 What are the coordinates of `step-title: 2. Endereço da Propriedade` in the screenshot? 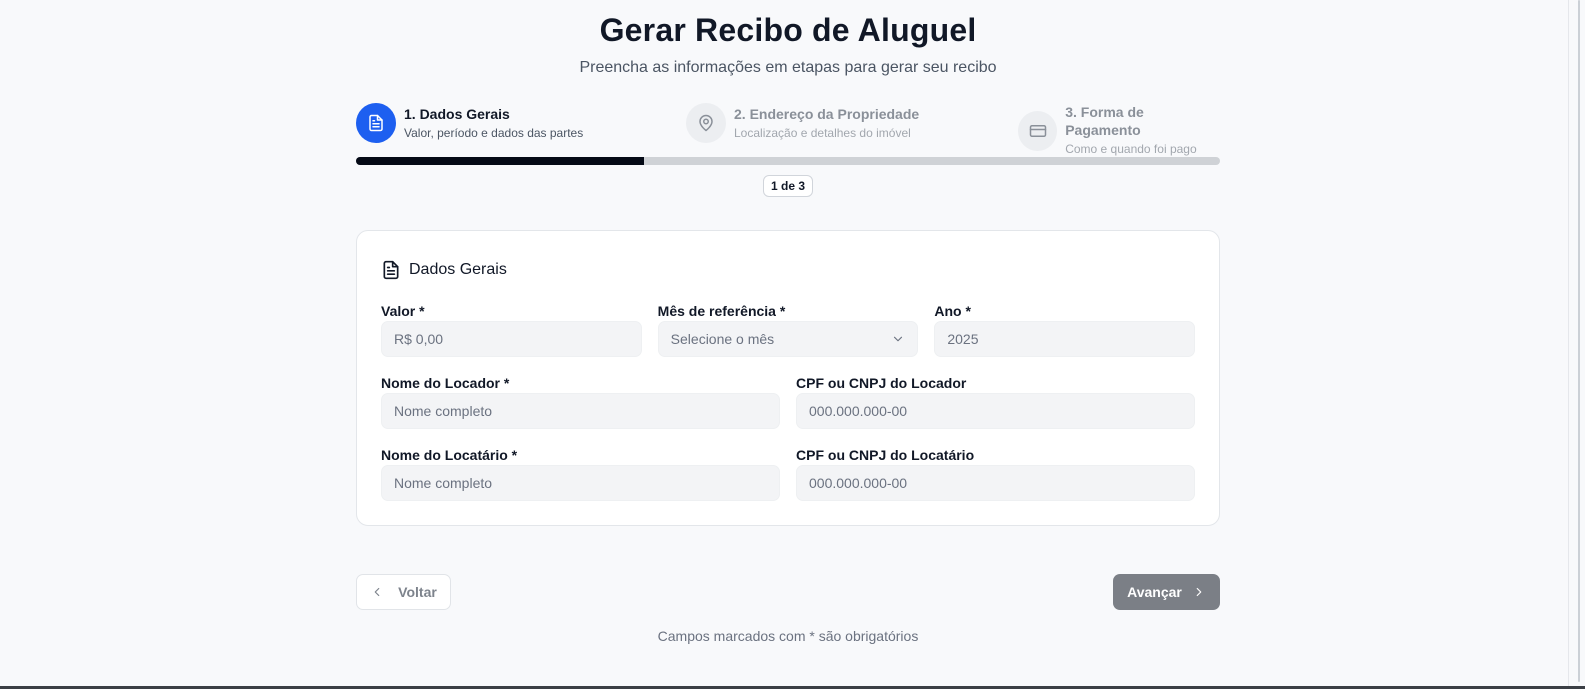 It's located at (827, 113).